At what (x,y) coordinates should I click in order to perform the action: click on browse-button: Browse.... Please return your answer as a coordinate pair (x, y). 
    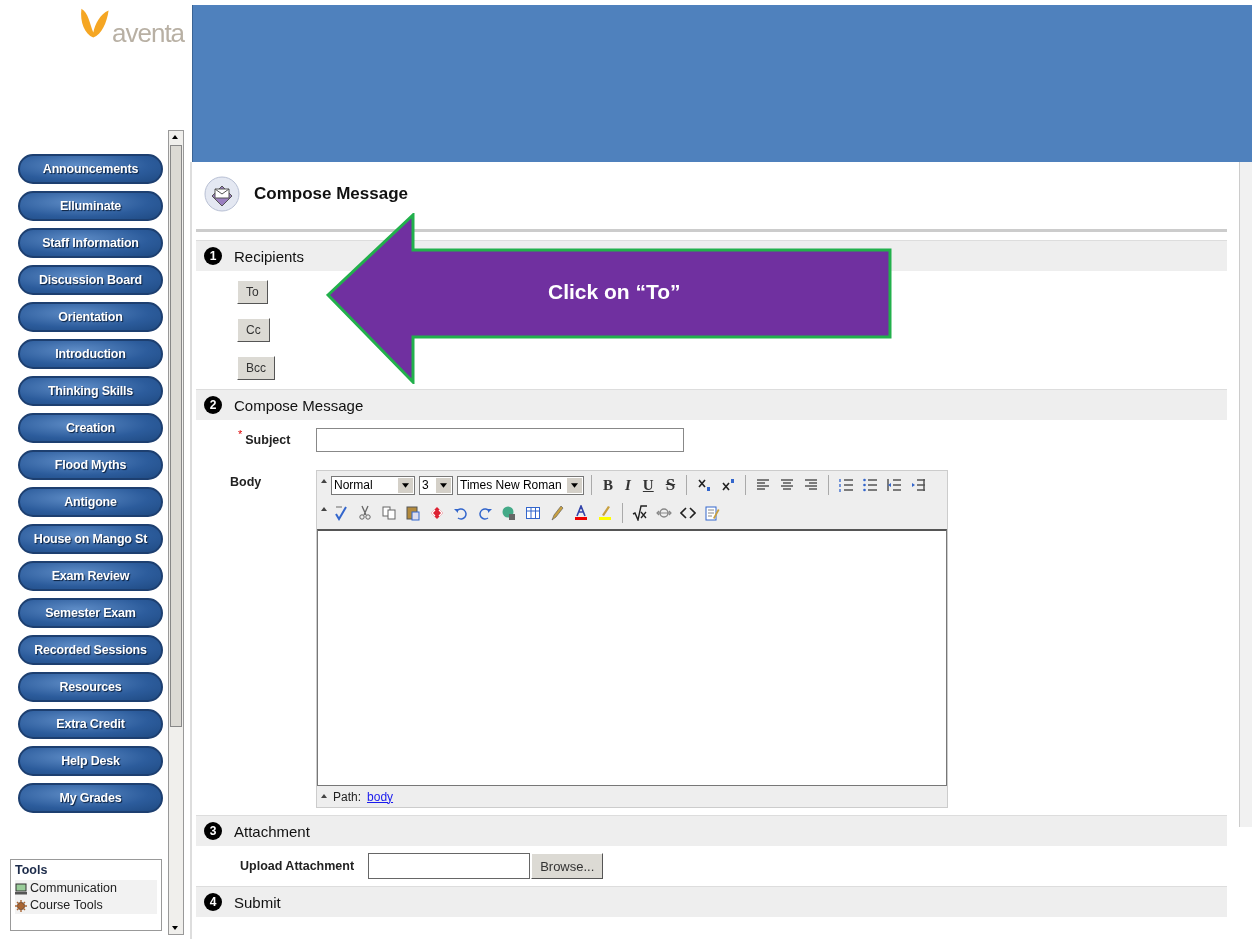
    Looking at the image, I should click on (567, 866).